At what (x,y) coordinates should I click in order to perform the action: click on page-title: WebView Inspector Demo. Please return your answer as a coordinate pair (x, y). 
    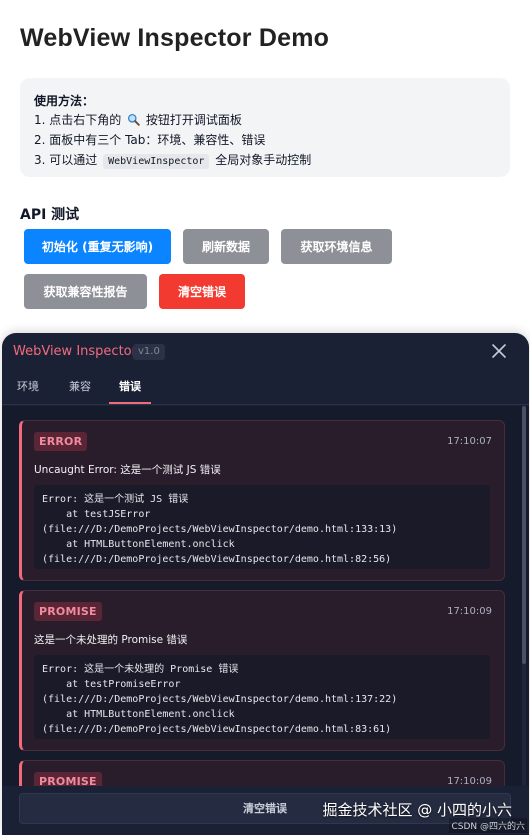
    Looking at the image, I should click on (175, 38).